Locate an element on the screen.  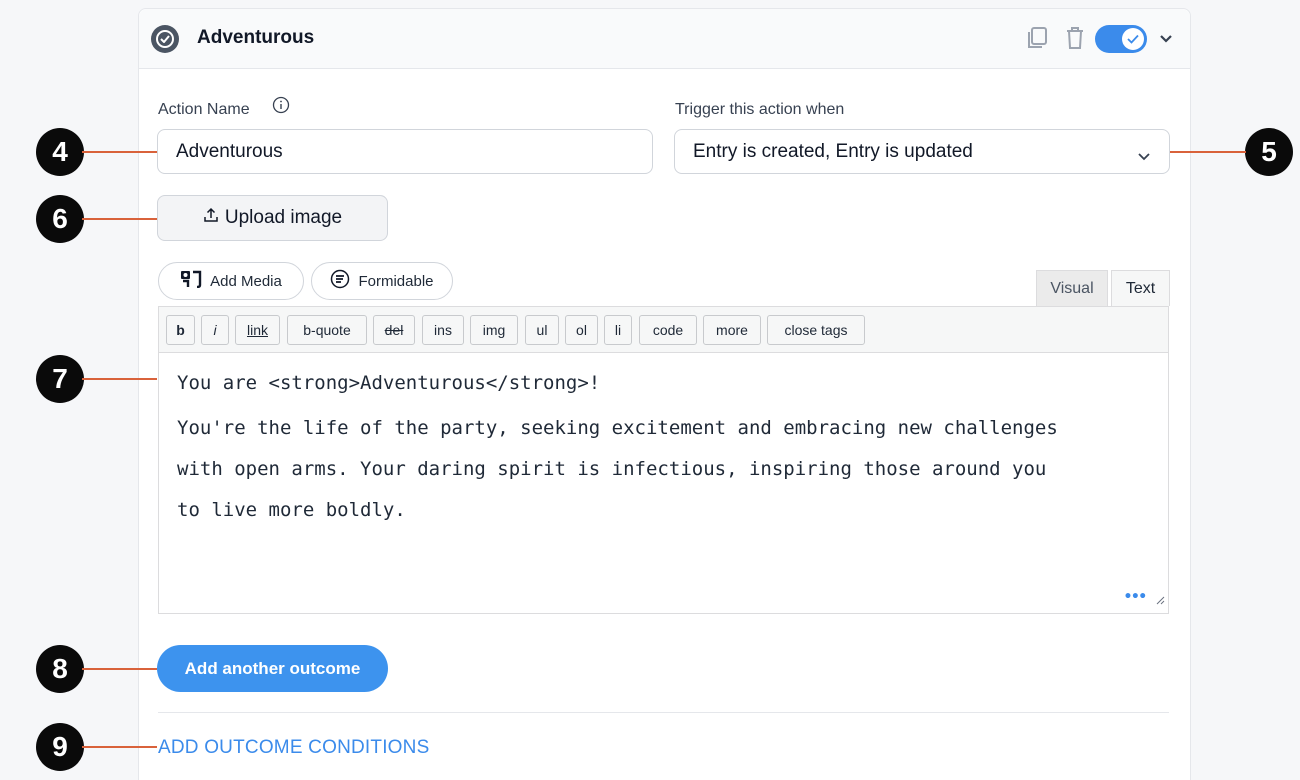
check-icon is located at coordinates (1133, 39).